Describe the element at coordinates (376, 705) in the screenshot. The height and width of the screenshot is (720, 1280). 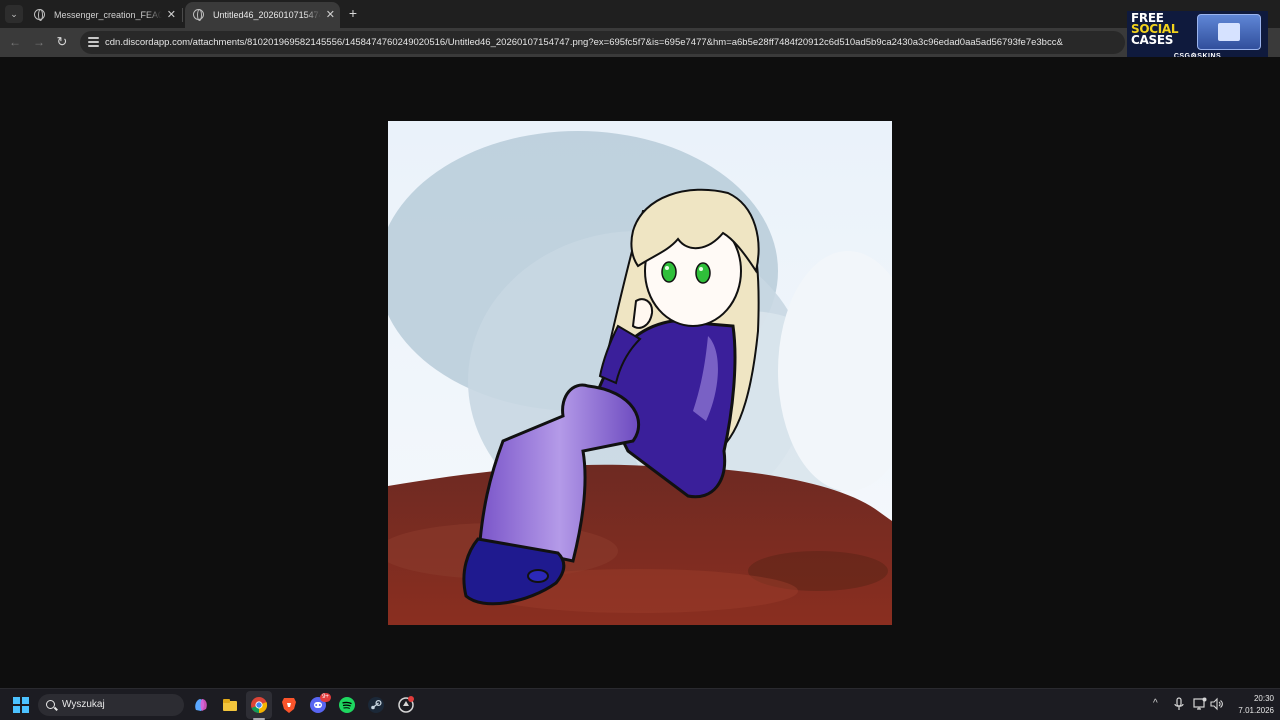
I see `steam-icon` at that location.